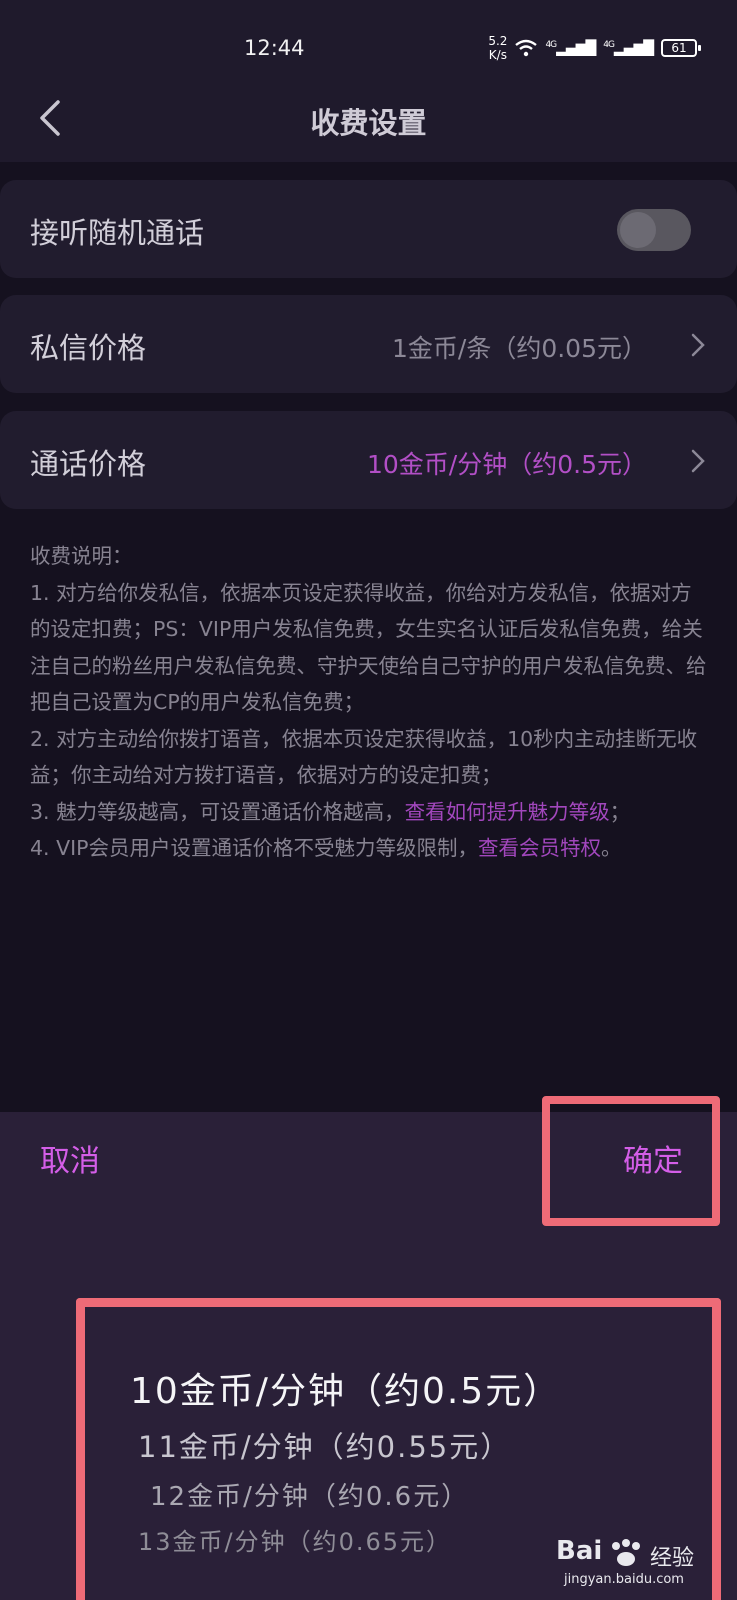  What do you see at coordinates (88, 464) in the screenshot?
I see `call-price-label: 通话价格` at bounding box center [88, 464].